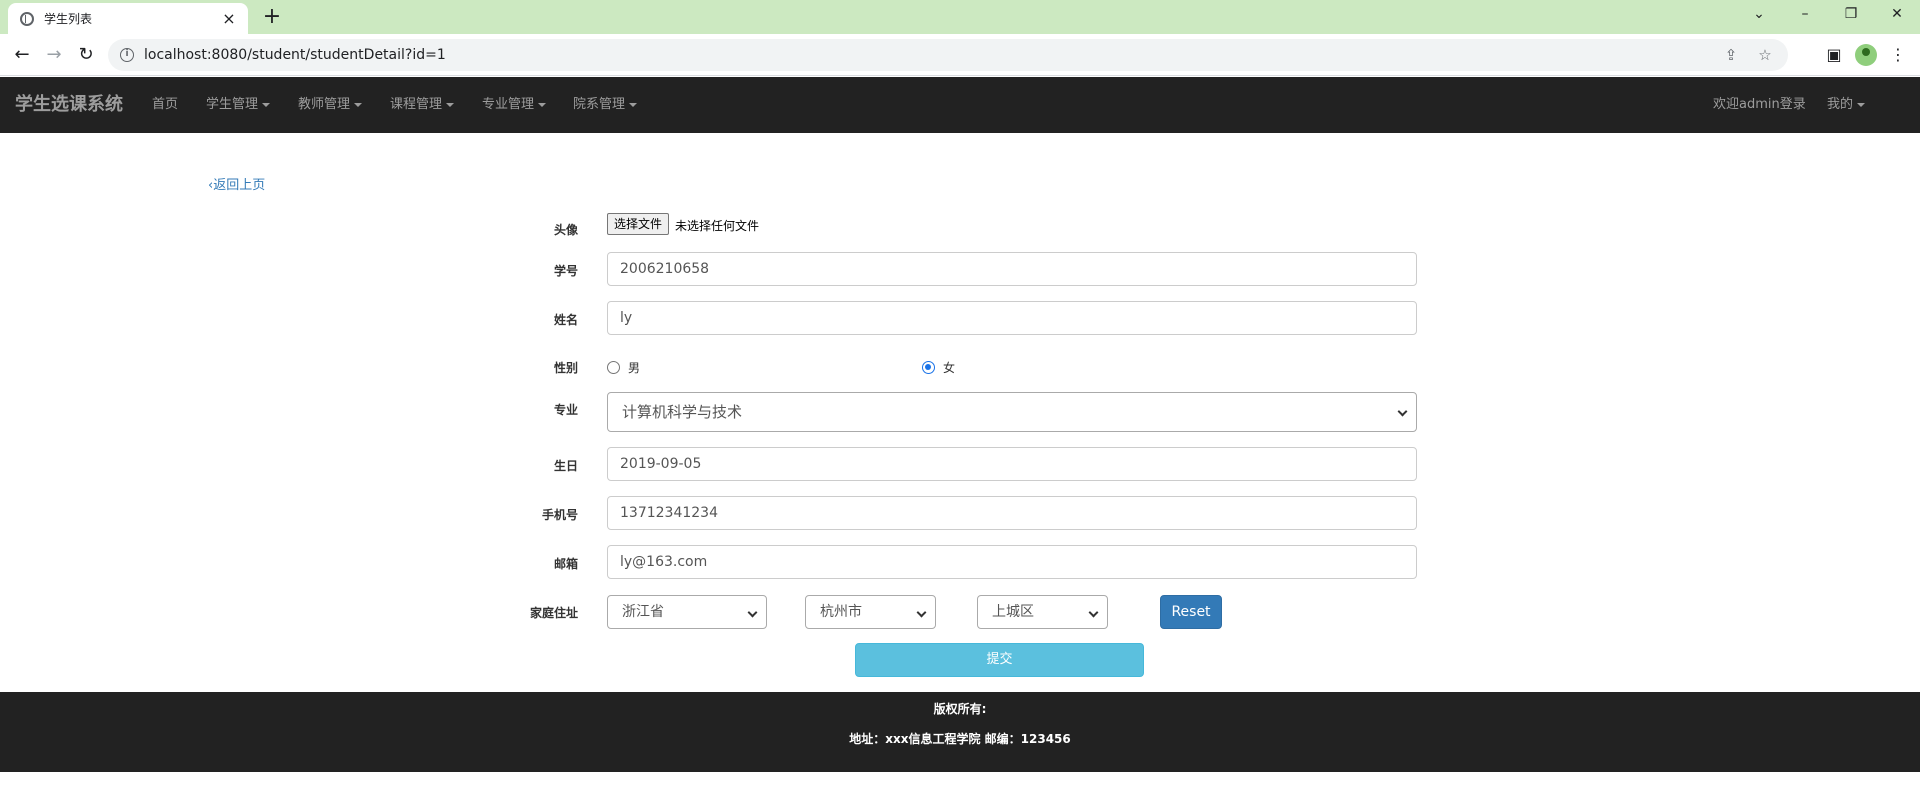  What do you see at coordinates (634, 368) in the screenshot?
I see `gender-male-label: 男` at bounding box center [634, 368].